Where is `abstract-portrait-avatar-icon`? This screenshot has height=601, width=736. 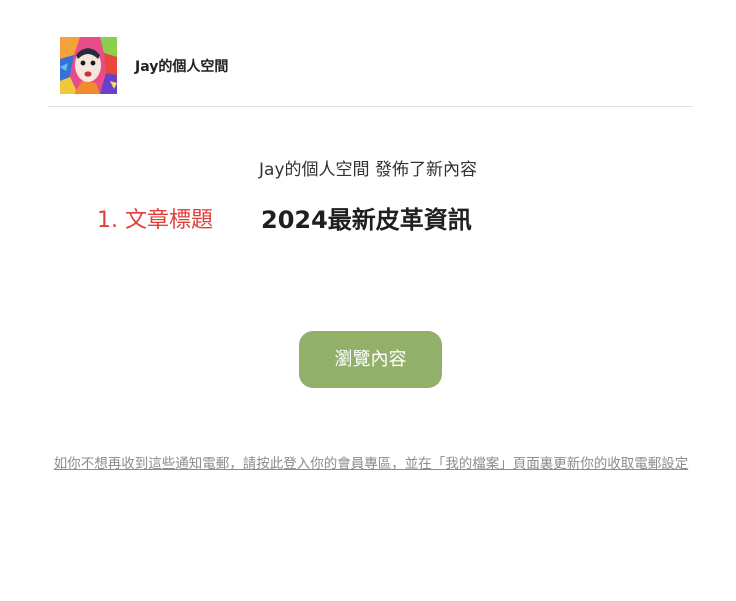 abstract-portrait-avatar-icon is located at coordinates (88, 65).